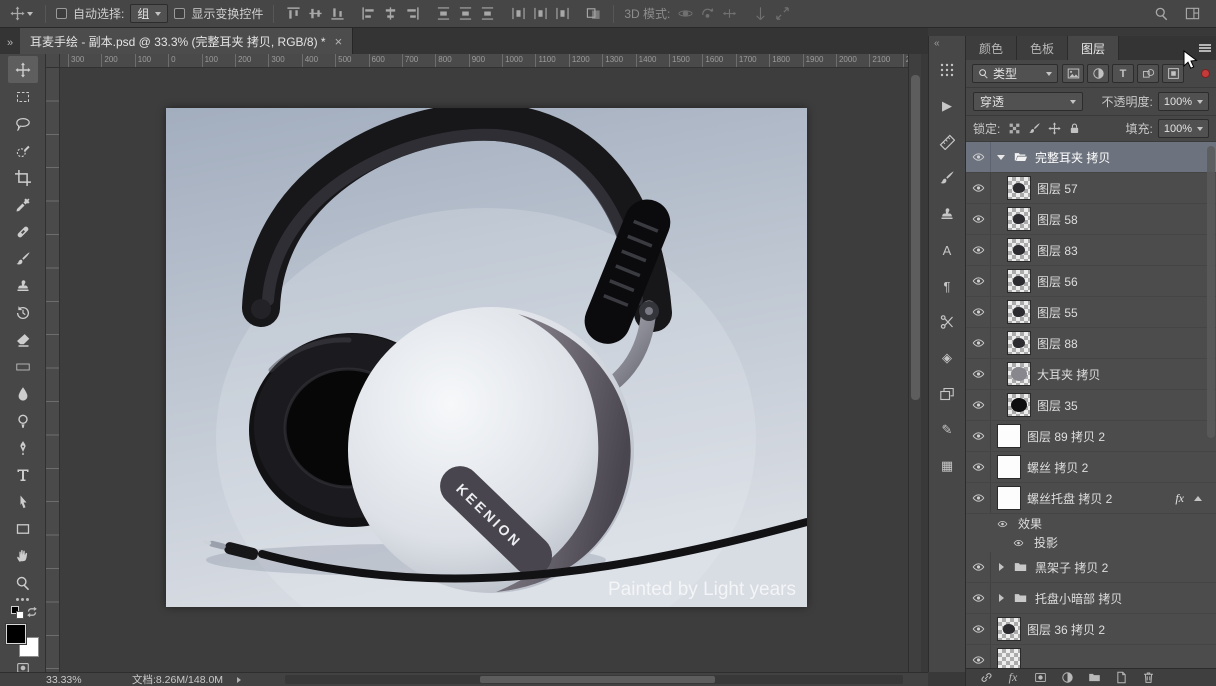 Image resolution: width=1216 pixels, height=686 pixels. Describe the element at coordinates (947, 466) in the screenshot. I see `patterns-panel-icon: ▦` at that location.